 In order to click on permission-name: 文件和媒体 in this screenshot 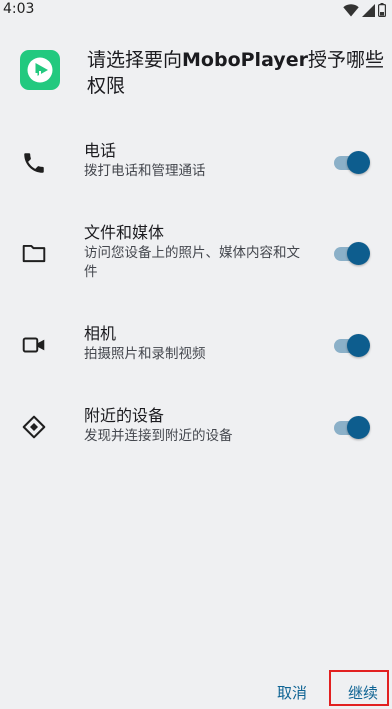, I will do `click(124, 232)`.